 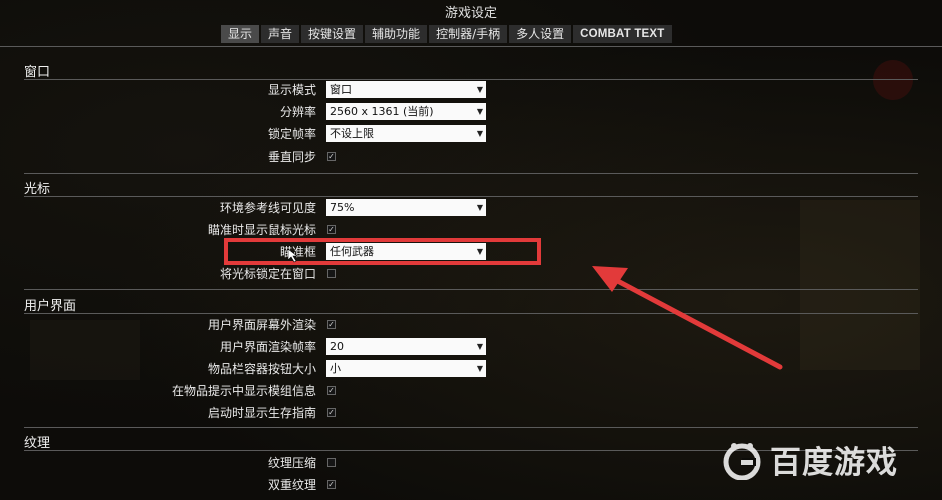 I want to click on watermark-text: 百度游戏, so click(x=834, y=463).